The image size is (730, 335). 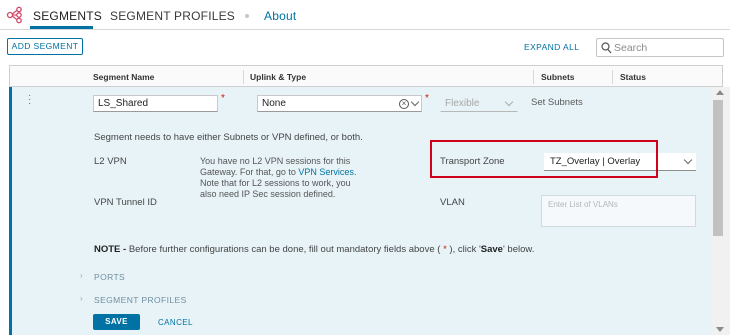 I want to click on uplink-select: None, so click(x=339, y=103).